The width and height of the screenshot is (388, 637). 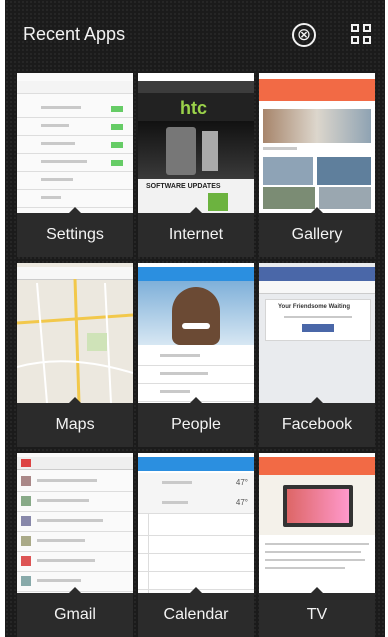 I want to click on facebook-thumbnail: Your Friendsome Waiting, so click(x=317, y=333).